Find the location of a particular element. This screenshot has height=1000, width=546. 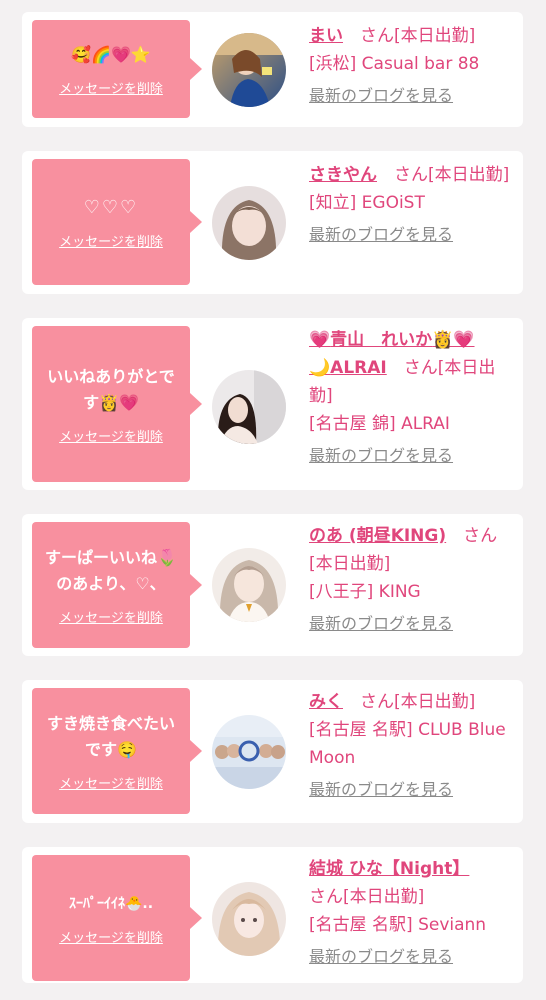

message-bubble: すき焼き食べたいです🤤 メッセージを削除 is located at coordinates (117, 751).